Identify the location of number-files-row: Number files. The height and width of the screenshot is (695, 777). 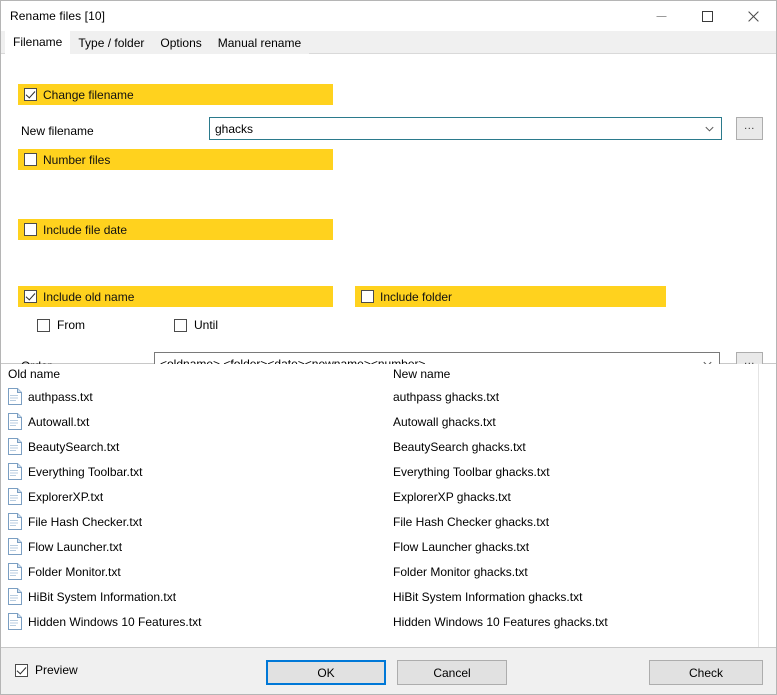
(175, 159).